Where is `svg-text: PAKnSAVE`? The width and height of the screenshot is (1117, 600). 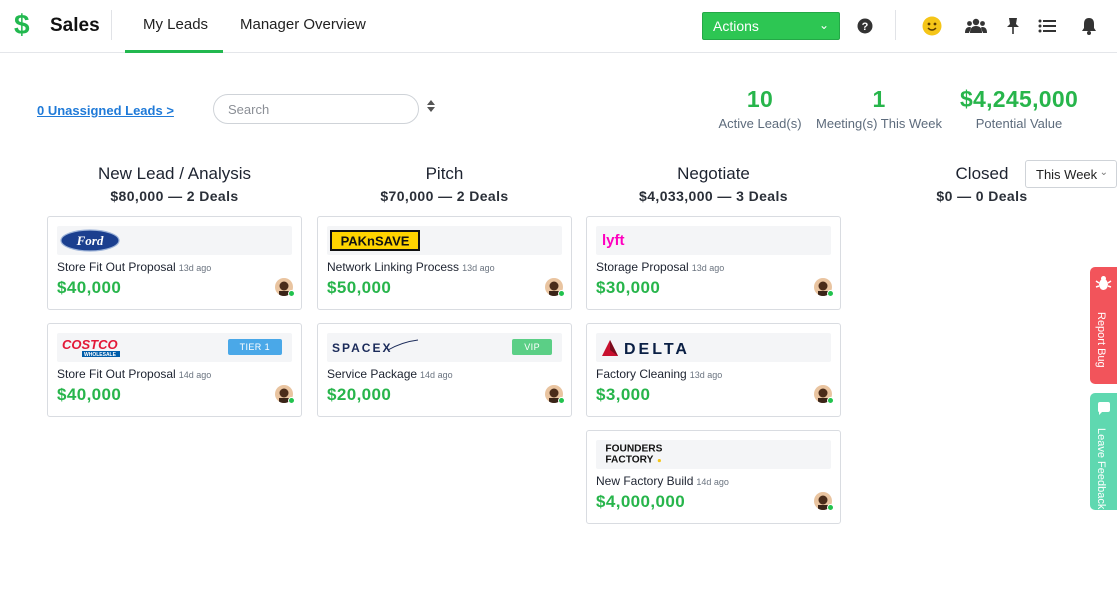 svg-text: PAKnSAVE is located at coordinates (375, 241).